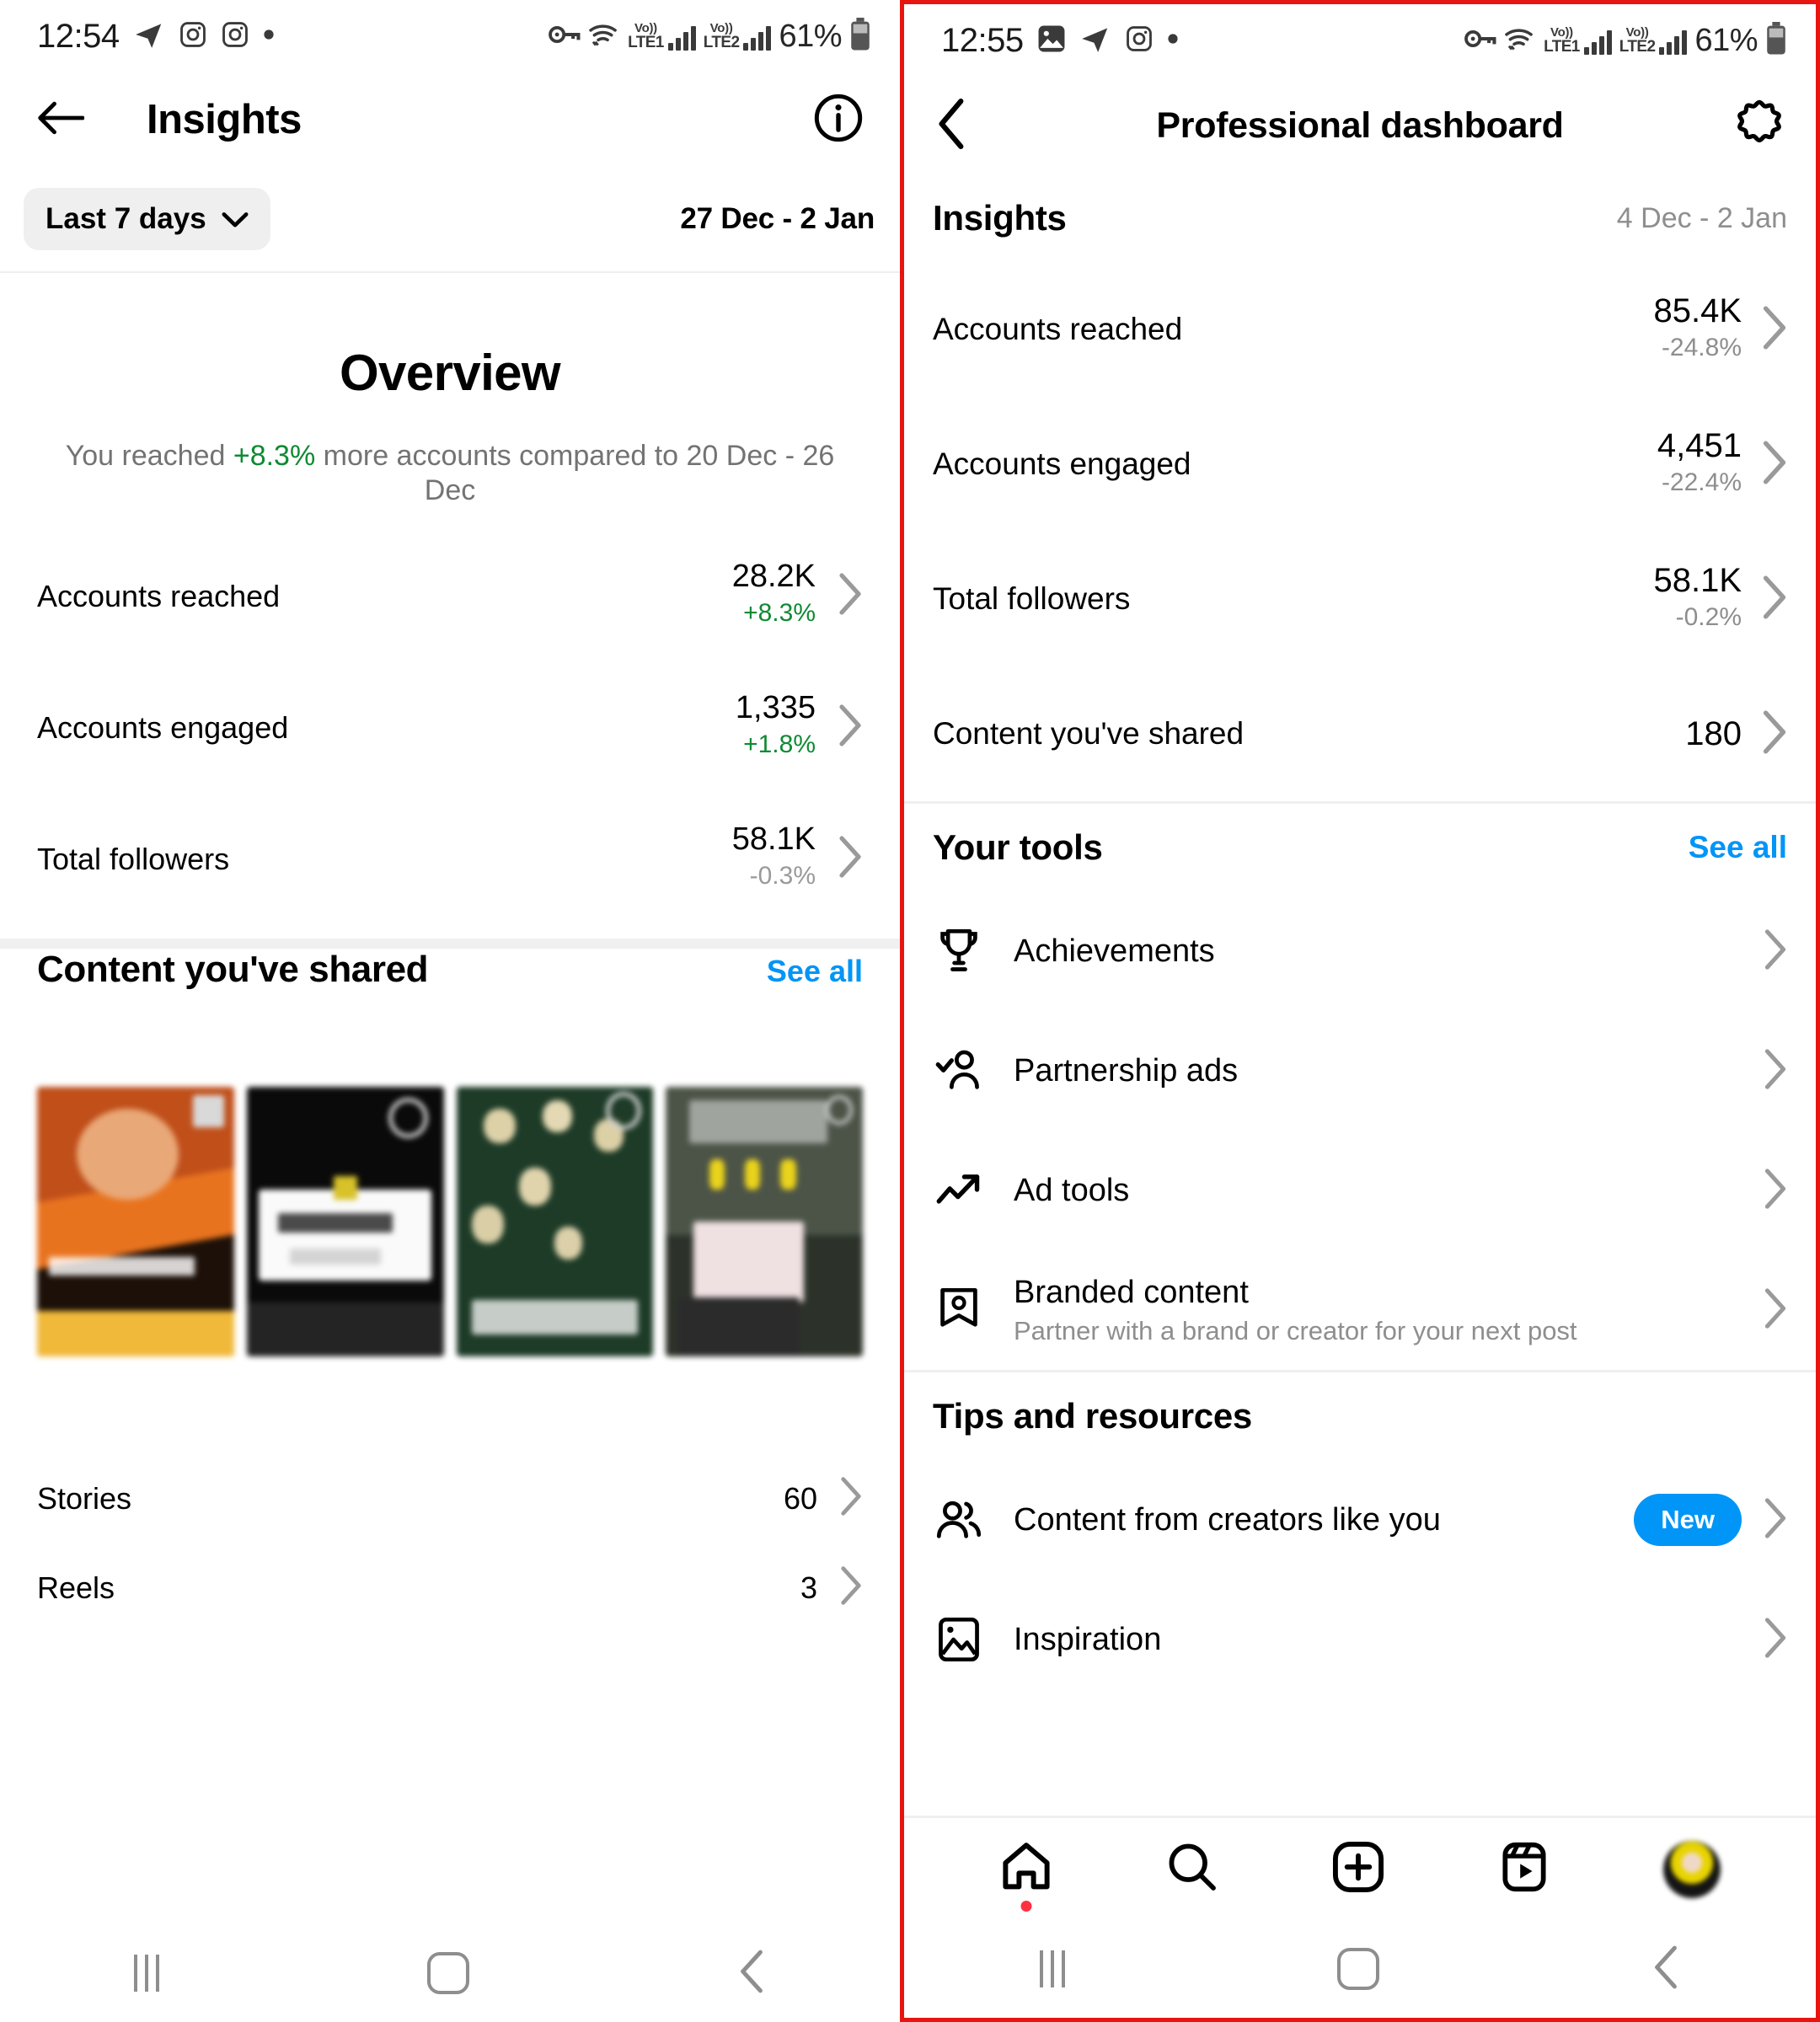 The width and height of the screenshot is (1820, 2022). I want to click on status-left-group: 12:55, so click(1060, 41).